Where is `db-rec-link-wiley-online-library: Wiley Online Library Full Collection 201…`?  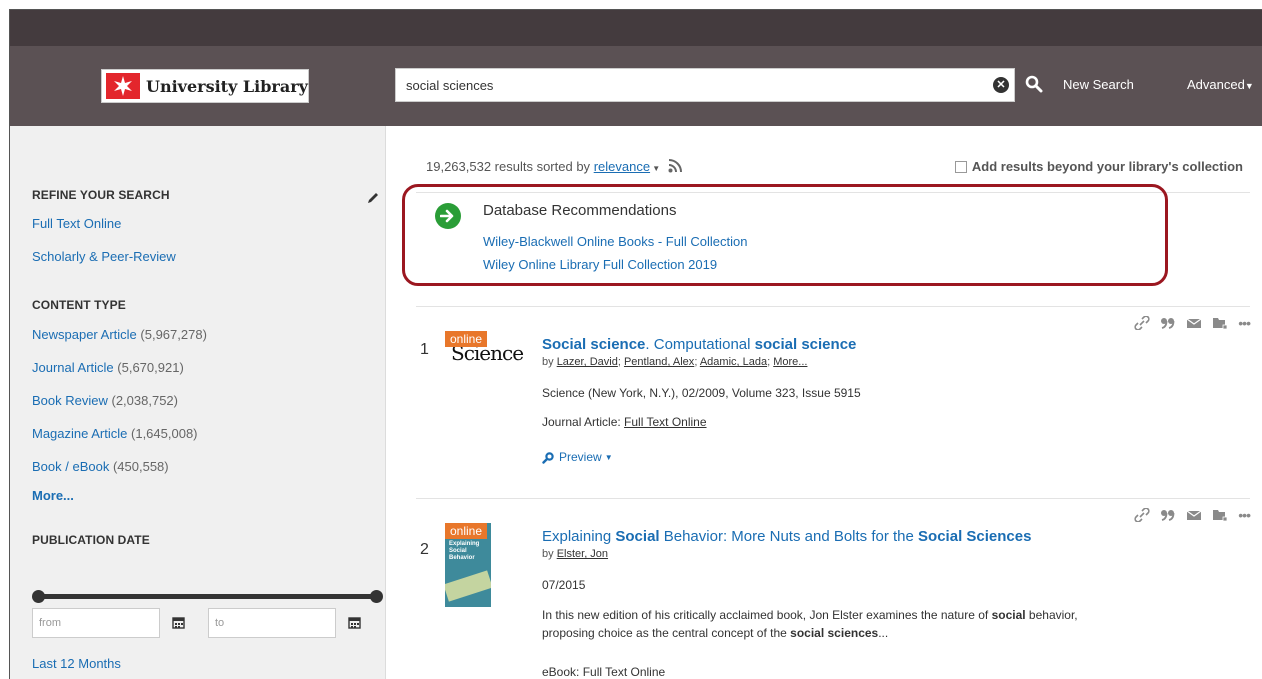
db-rec-link-wiley-online-library: Wiley Online Library Full Collection 201… is located at coordinates (600, 264).